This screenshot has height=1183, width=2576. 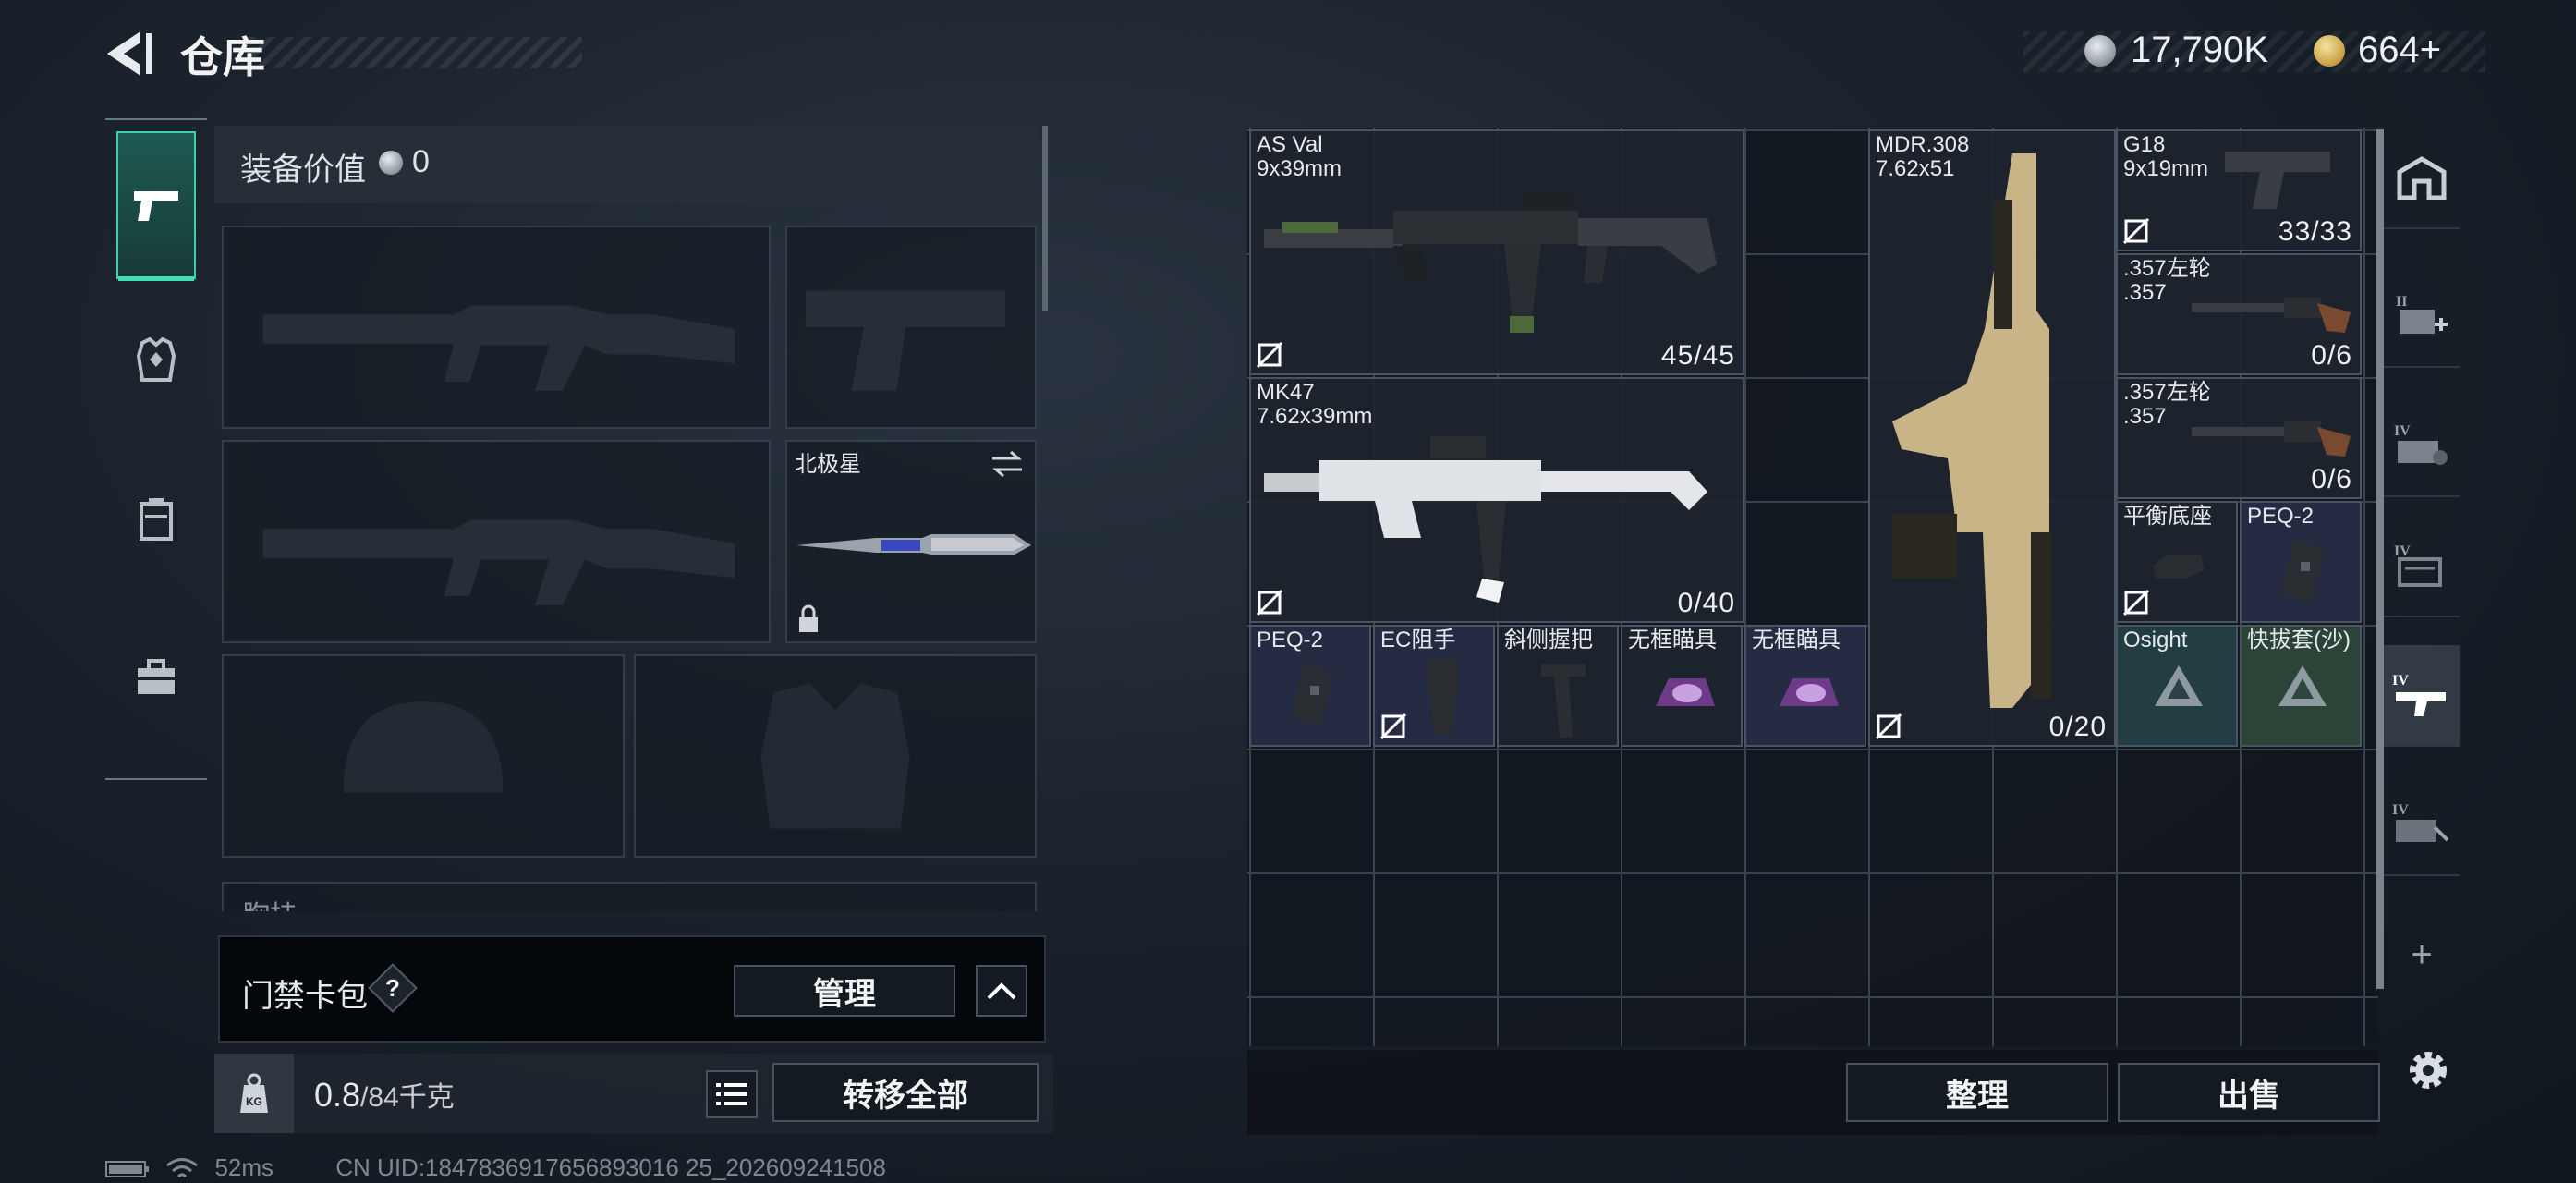 What do you see at coordinates (625, 165) in the screenshot?
I see `equipment-value-bar: 装备价值 0` at bounding box center [625, 165].